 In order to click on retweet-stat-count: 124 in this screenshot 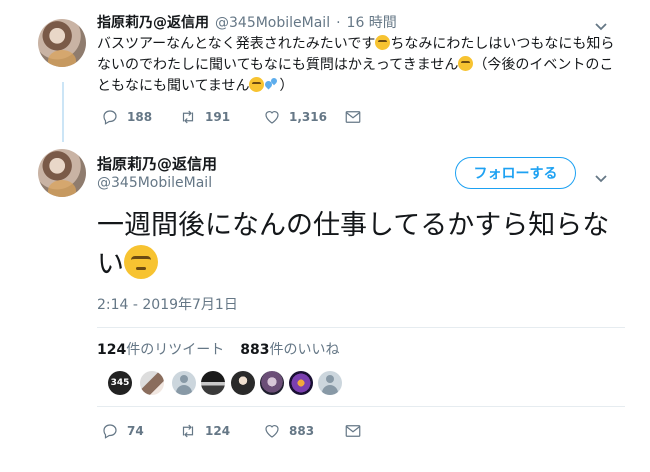, I will do `click(112, 350)`.